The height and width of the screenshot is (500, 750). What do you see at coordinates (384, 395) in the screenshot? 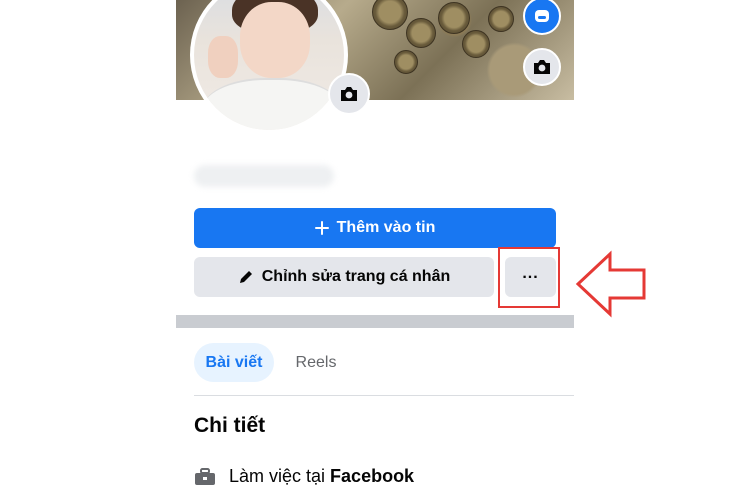
I see `tabs-separator` at bounding box center [384, 395].